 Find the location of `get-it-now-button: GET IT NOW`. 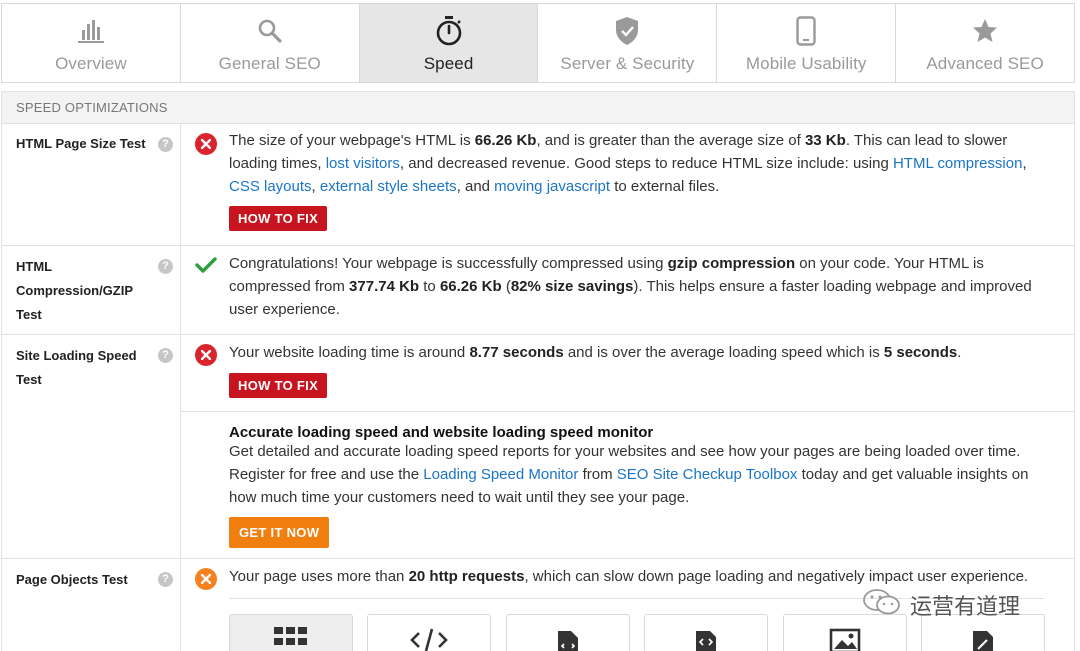

get-it-now-button: GET IT NOW is located at coordinates (279, 532).